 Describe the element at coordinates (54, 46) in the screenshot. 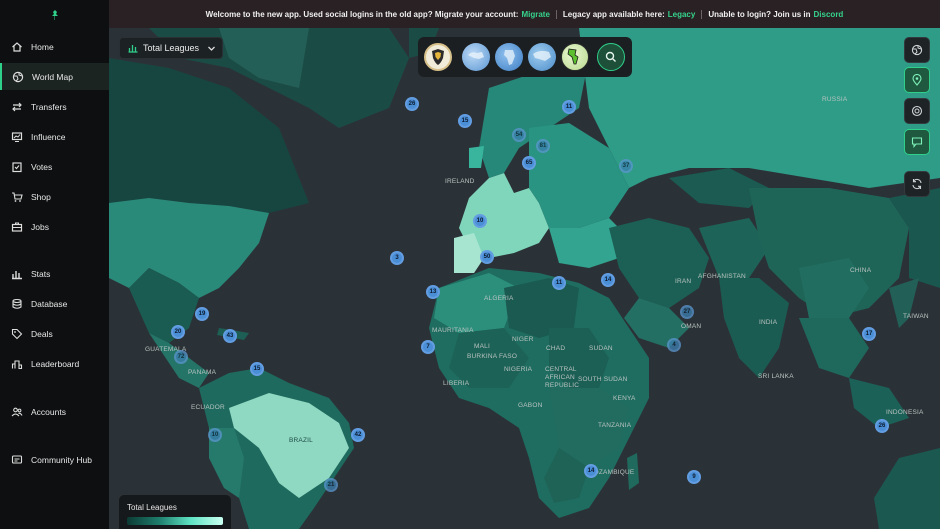

I see `nav-home: Home` at that location.